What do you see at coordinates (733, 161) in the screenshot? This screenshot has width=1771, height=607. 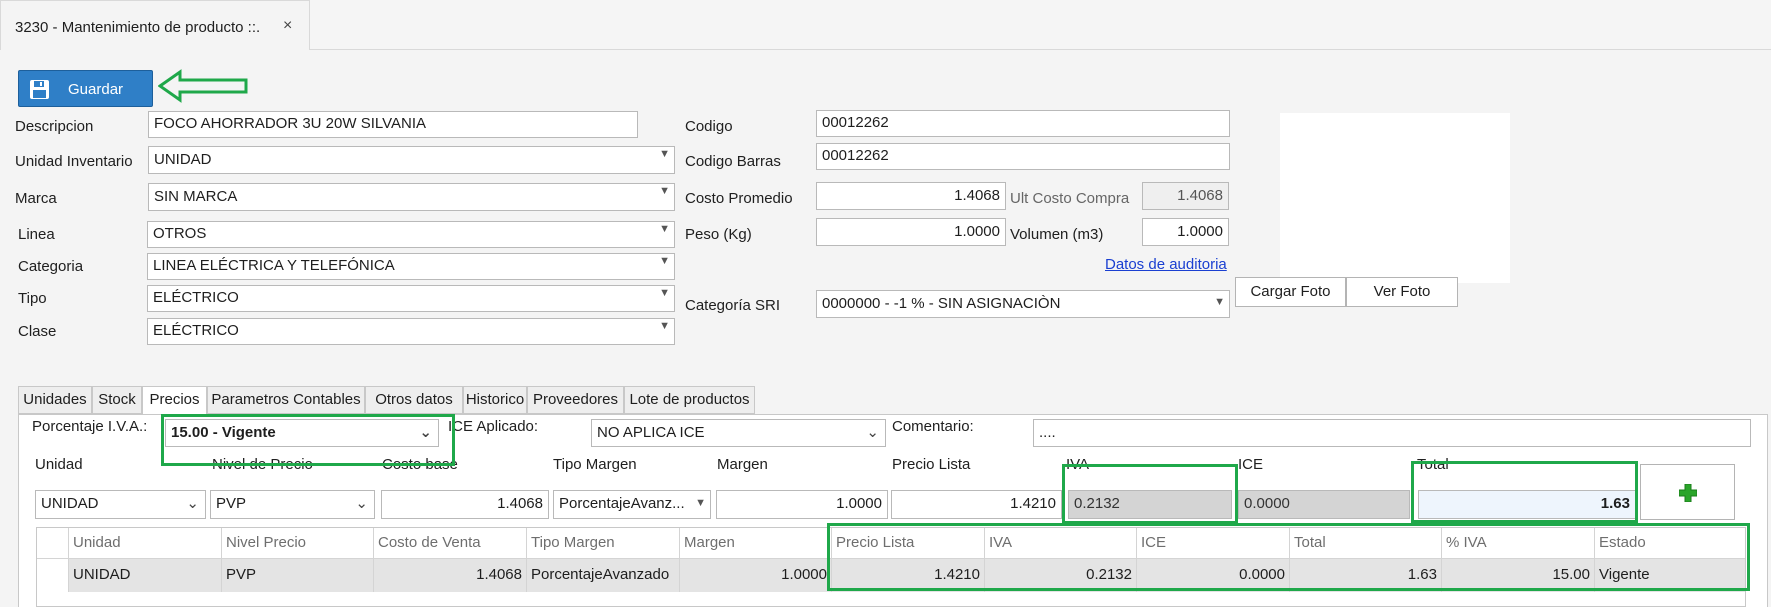 I see `codigo-barras-label: Codigo Barras` at bounding box center [733, 161].